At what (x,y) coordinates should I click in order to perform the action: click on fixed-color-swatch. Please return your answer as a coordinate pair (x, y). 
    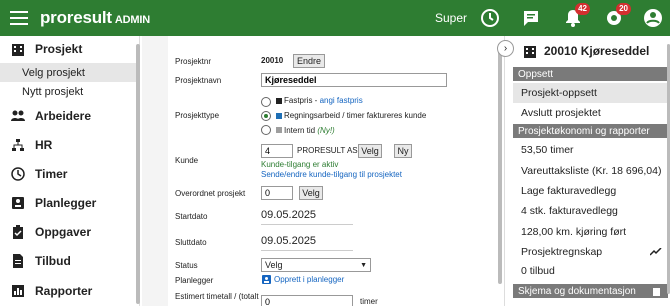
    Looking at the image, I should click on (279, 101).